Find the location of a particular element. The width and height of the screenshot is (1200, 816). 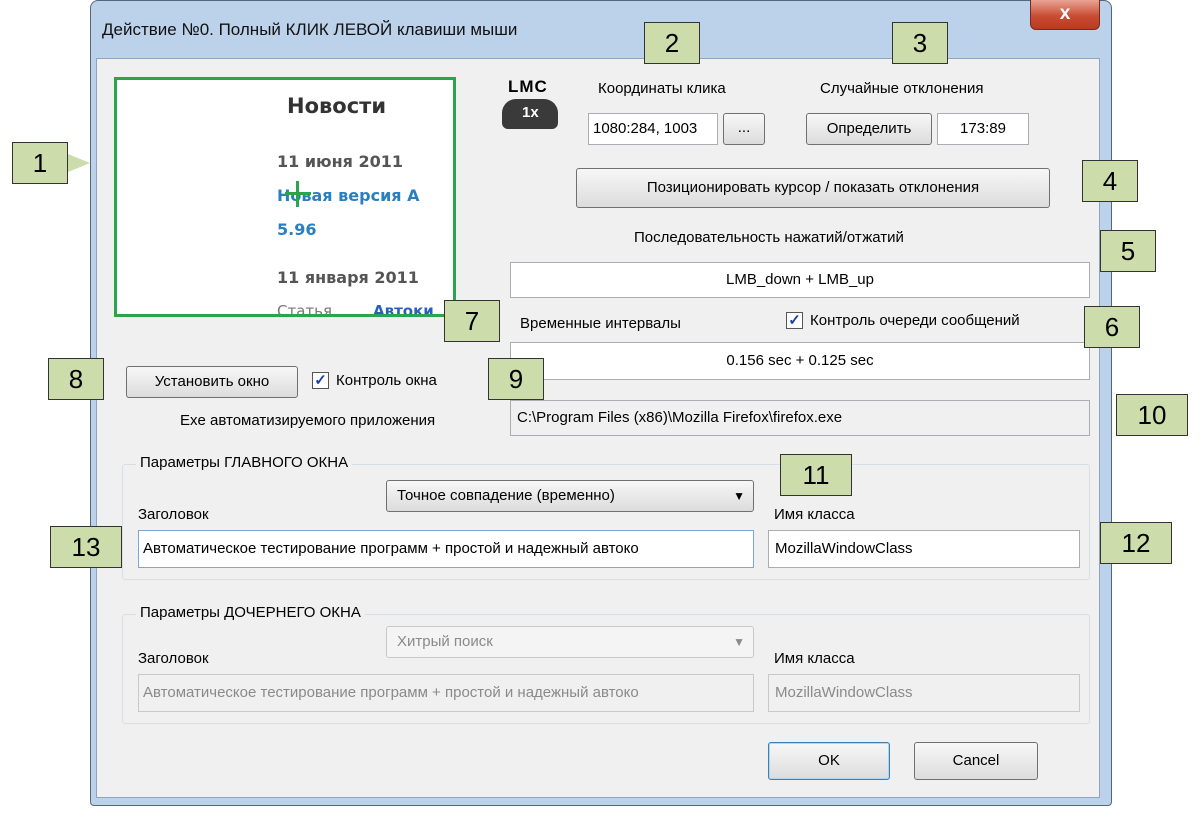

main-title-label: Заголовок is located at coordinates (173, 514).